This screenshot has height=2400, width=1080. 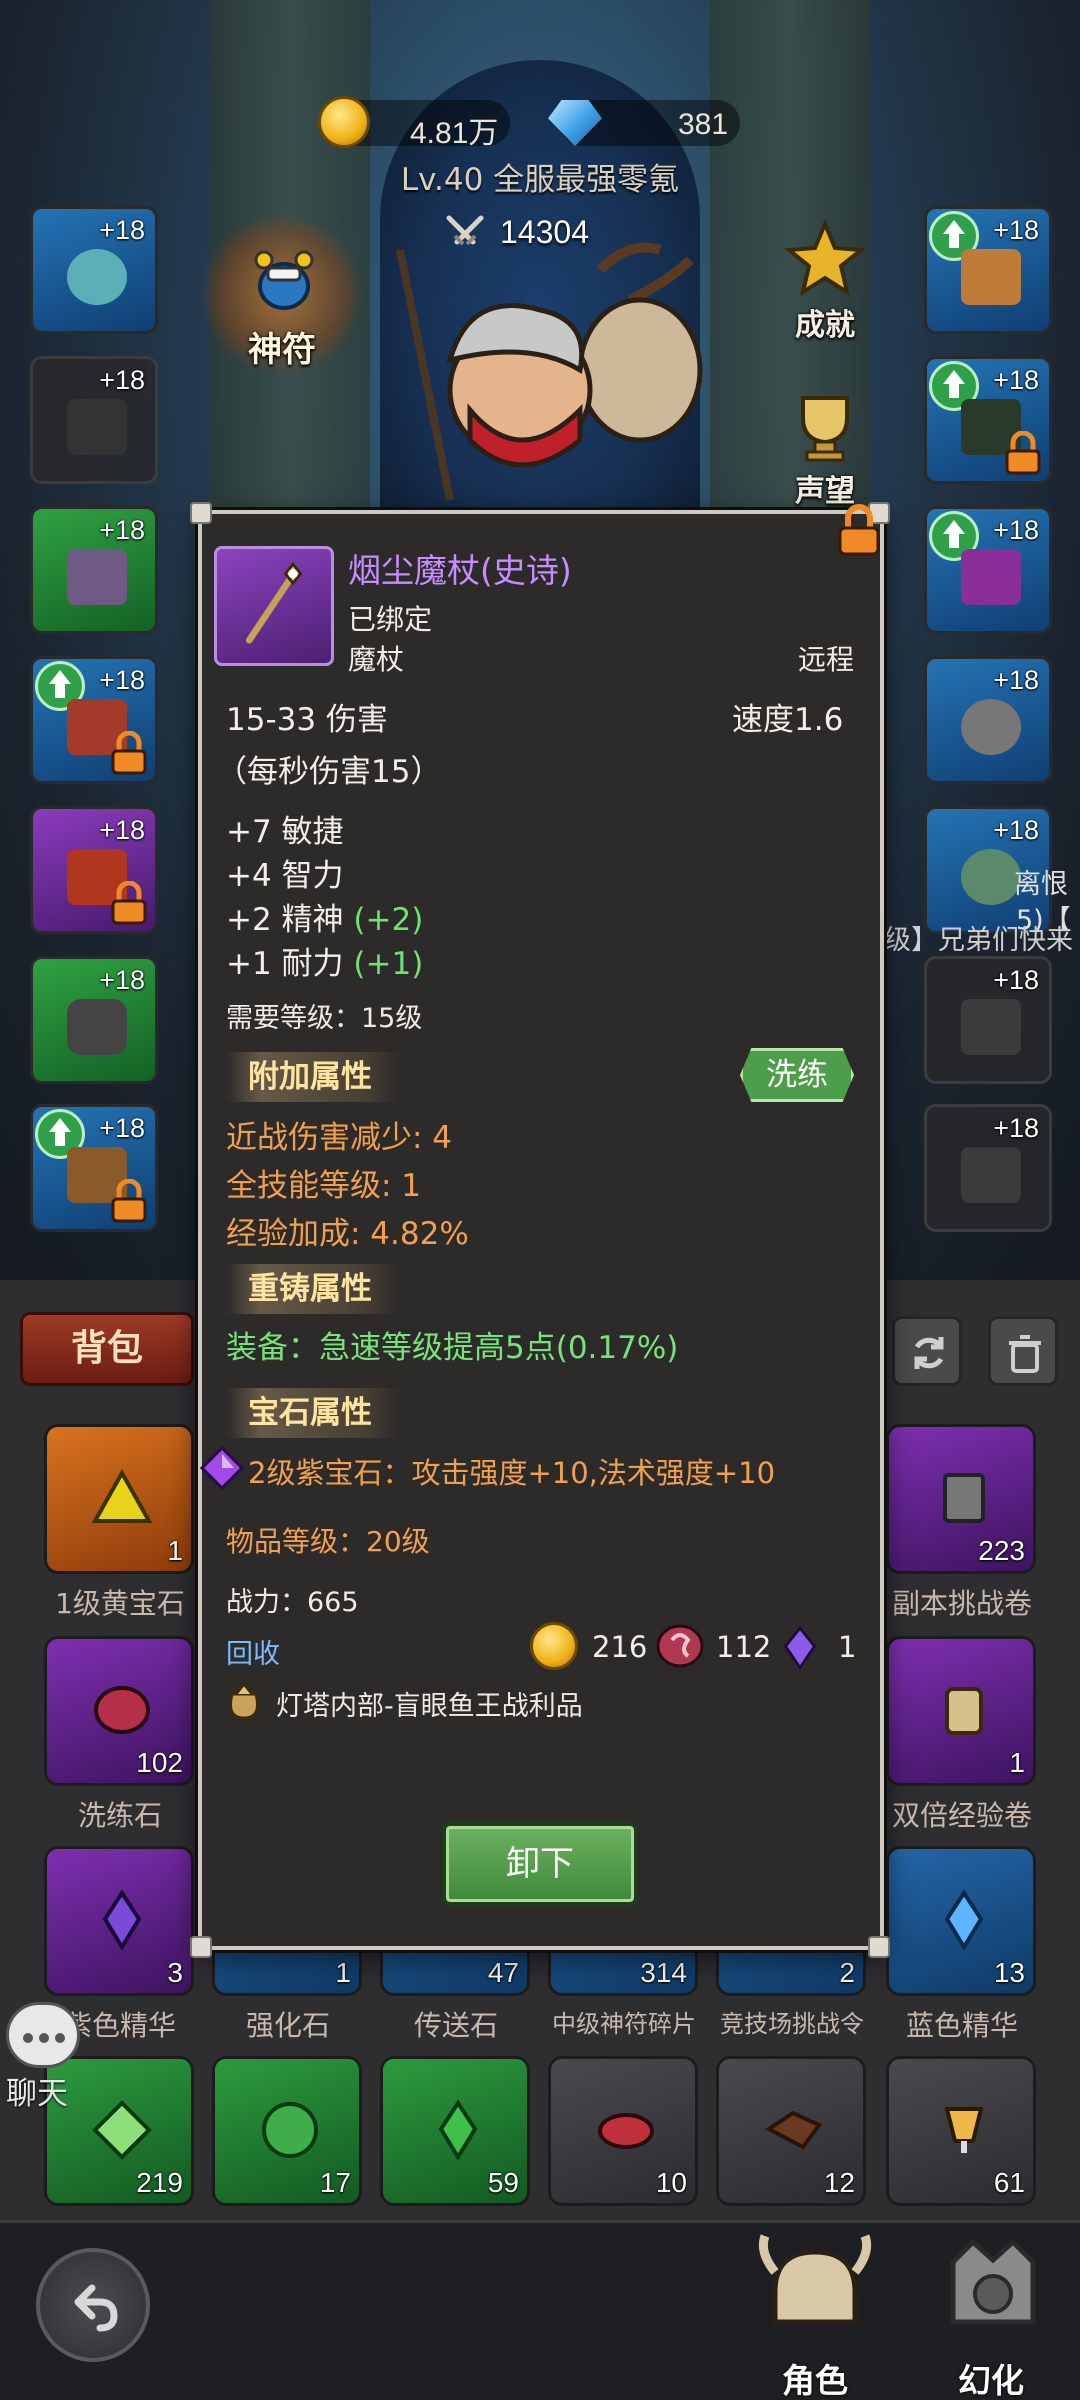 What do you see at coordinates (285, 832) in the screenshot?
I see `stat-text: +7 敏捷` at bounding box center [285, 832].